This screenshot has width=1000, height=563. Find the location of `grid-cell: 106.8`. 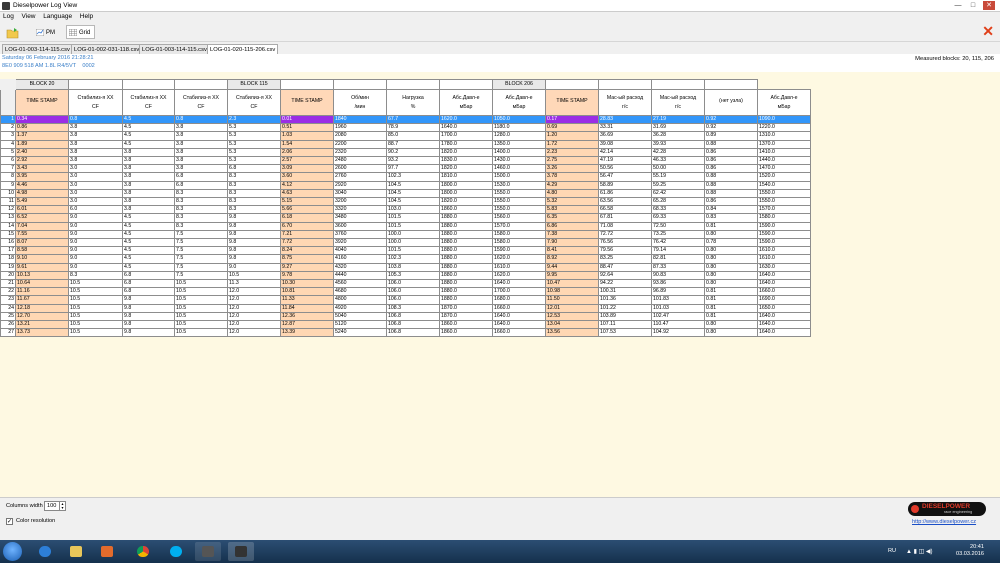

grid-cell: 106.8 is located at coordinates (413, 333).